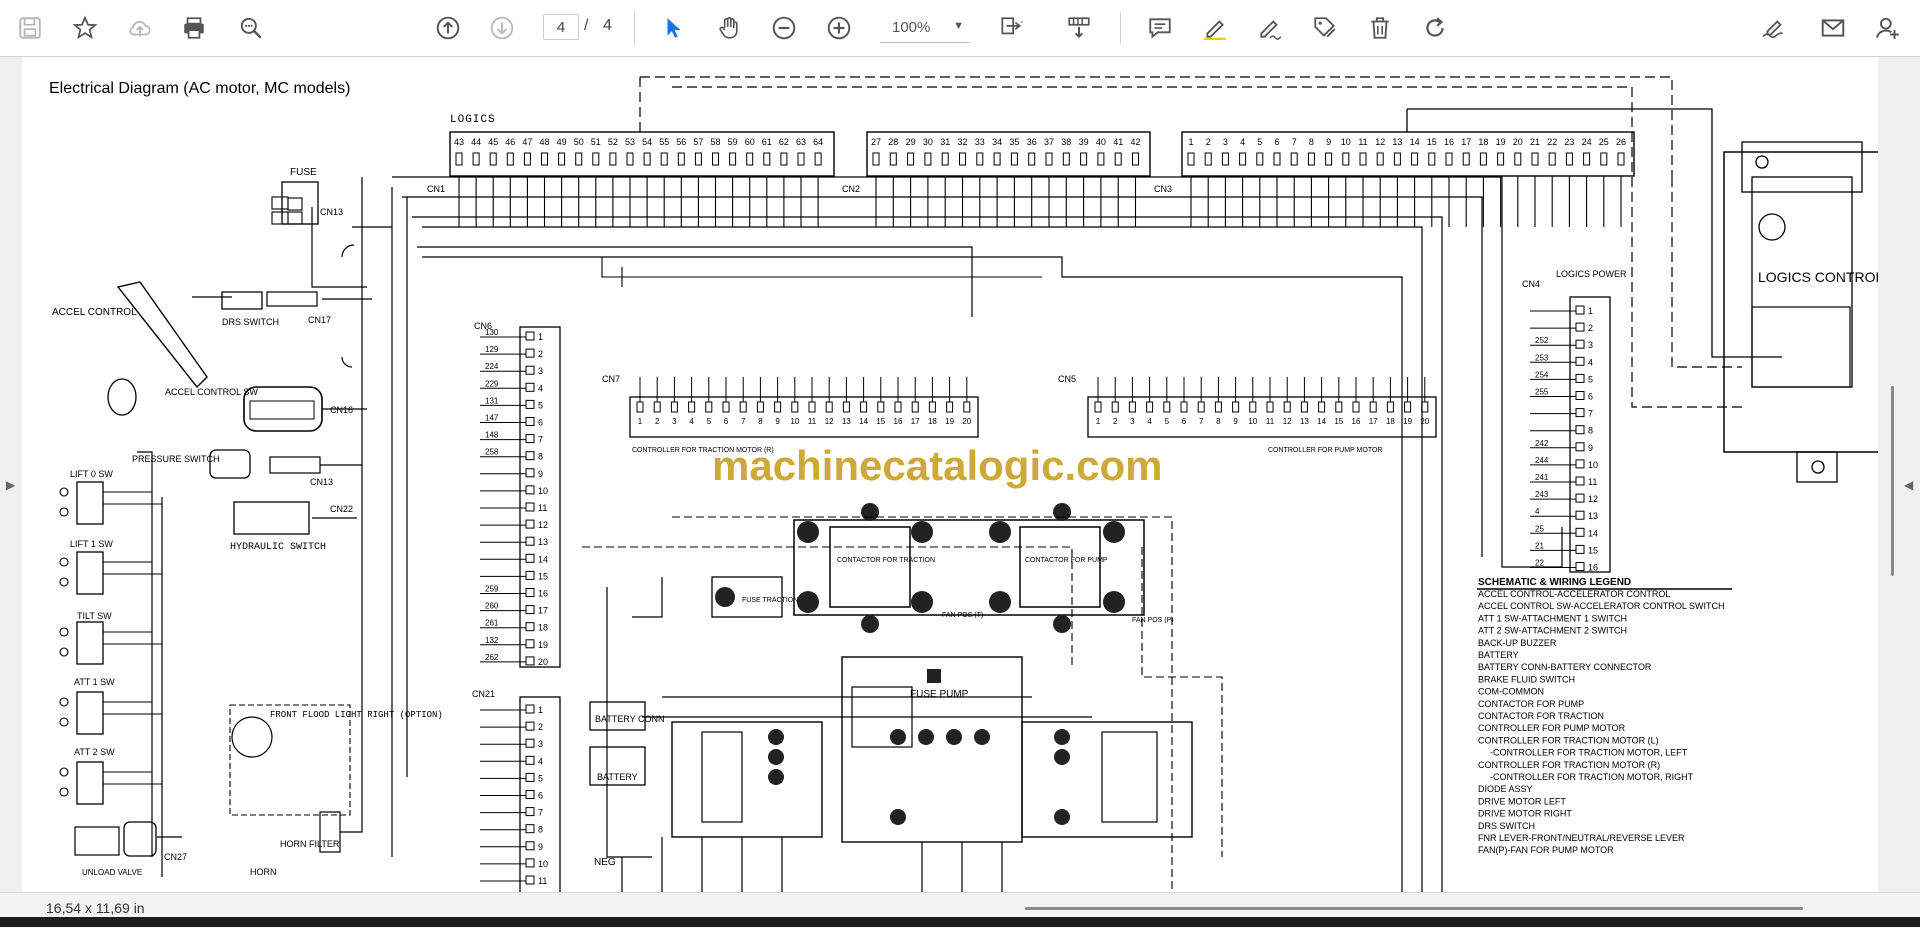 The image size is (1920, 928). I want to click on pin-number: 13, so click(1304, 421).